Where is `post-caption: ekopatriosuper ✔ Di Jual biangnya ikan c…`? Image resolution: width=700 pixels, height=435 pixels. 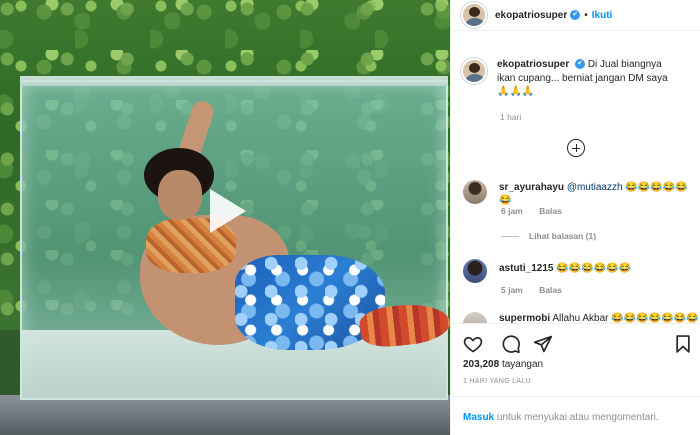 post-caption: ekopatriosuper ✔ Di Jual biangnya ikan c… is located at coordinates (576, 78).